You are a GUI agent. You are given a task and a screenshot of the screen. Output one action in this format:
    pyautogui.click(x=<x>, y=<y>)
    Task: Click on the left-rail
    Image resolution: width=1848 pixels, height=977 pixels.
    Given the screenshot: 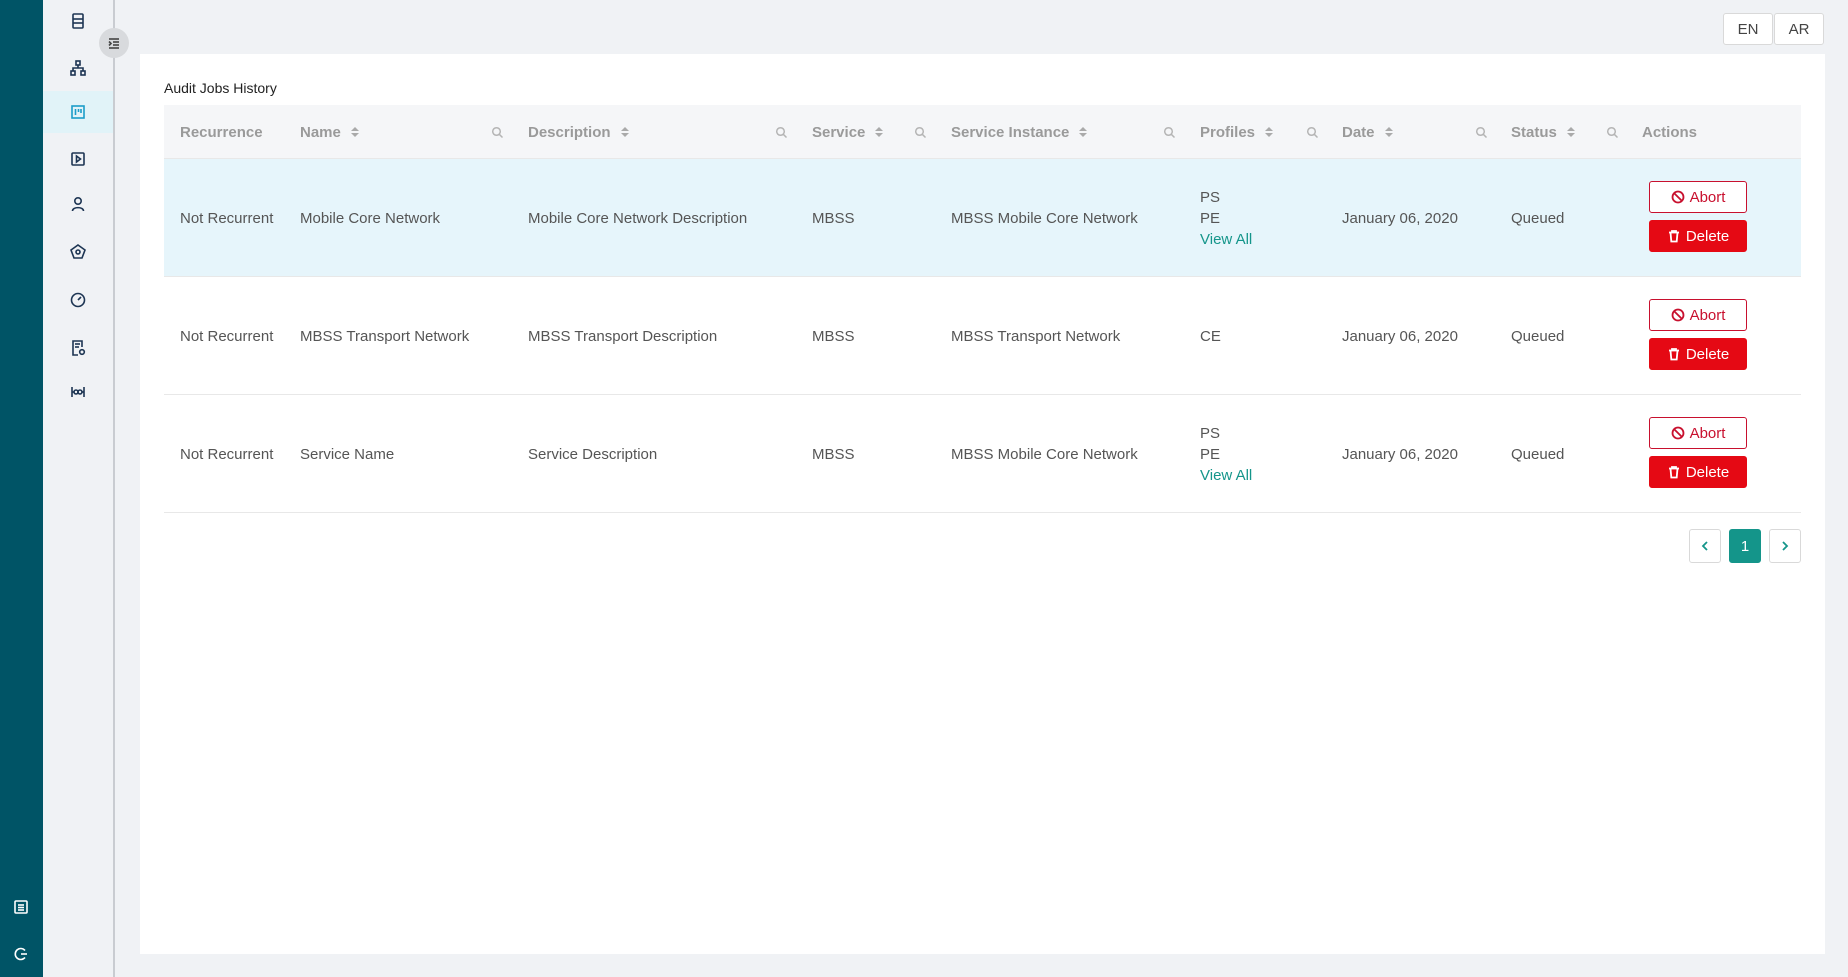 What is the action you would take?
    pyautogui.click(x=21, y=488)
    